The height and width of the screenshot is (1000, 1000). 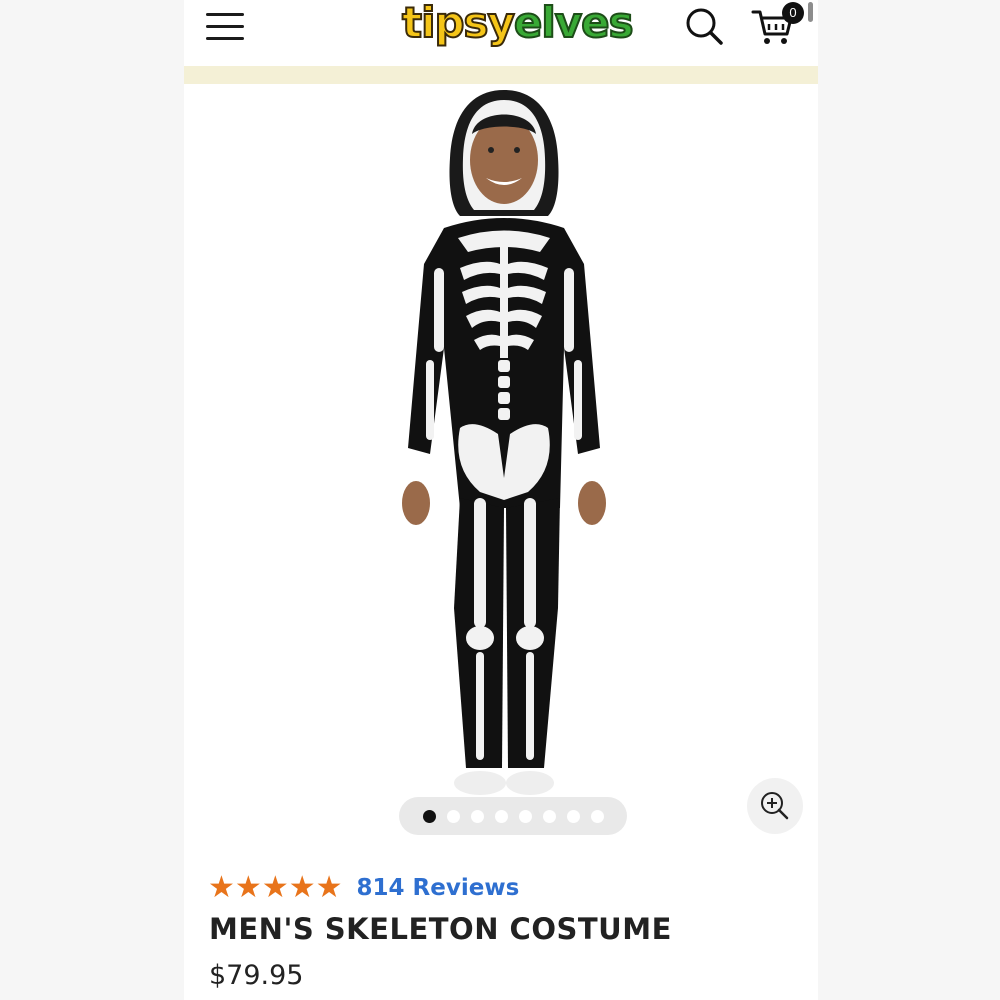 What do you see at coordinates (574, 24) in the screenshot?
I see `logo-text-elves: elves` at bounding box center [574, 24].